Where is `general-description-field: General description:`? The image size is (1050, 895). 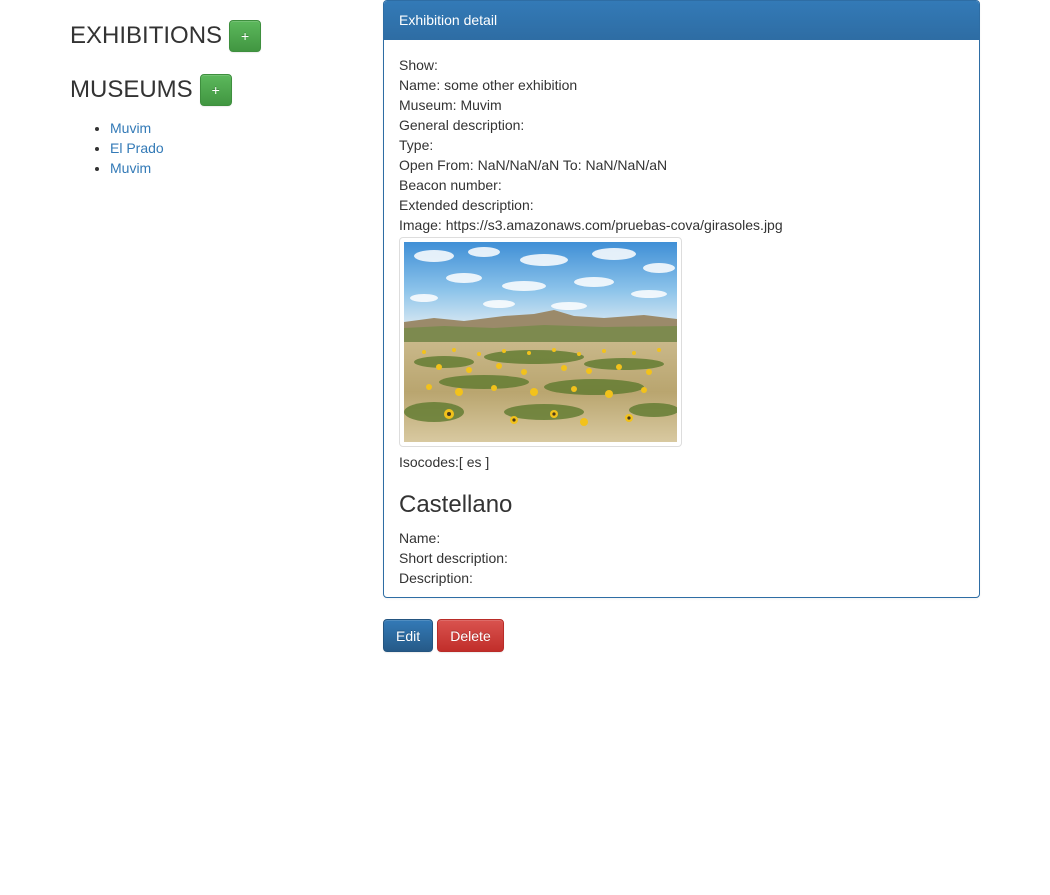
general-description-field: General description: is located at coordinates (462, 125).